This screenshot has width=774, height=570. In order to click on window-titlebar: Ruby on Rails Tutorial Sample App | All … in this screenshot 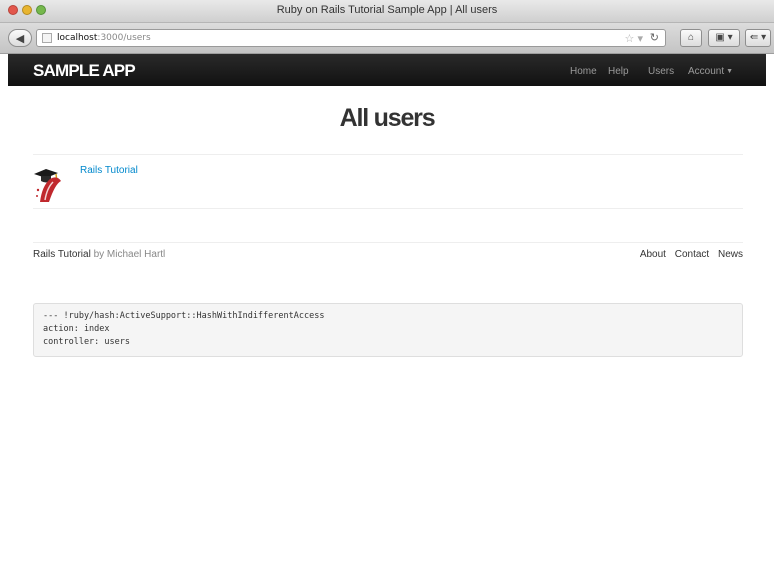, I will do `click(387, 11)`.